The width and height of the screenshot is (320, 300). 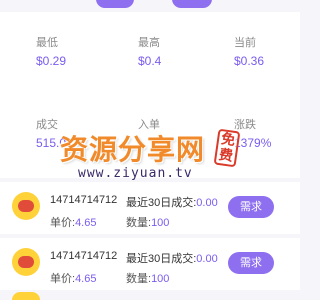 I want to click on stat-low-label: 最低, so click(x=47, y=43).